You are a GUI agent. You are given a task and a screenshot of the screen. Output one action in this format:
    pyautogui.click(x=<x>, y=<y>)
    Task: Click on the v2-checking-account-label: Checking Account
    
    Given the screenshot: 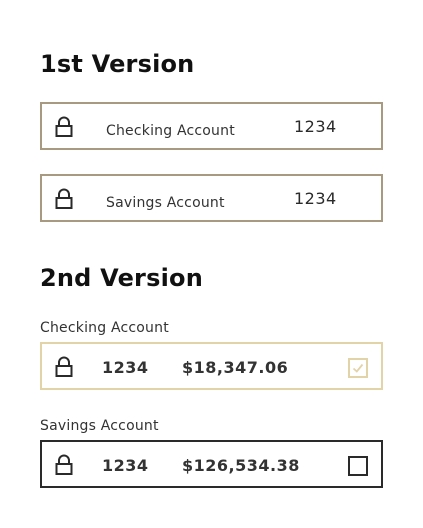 What is the action you would take?
    pyautogui.click(x=104, y=328)
    